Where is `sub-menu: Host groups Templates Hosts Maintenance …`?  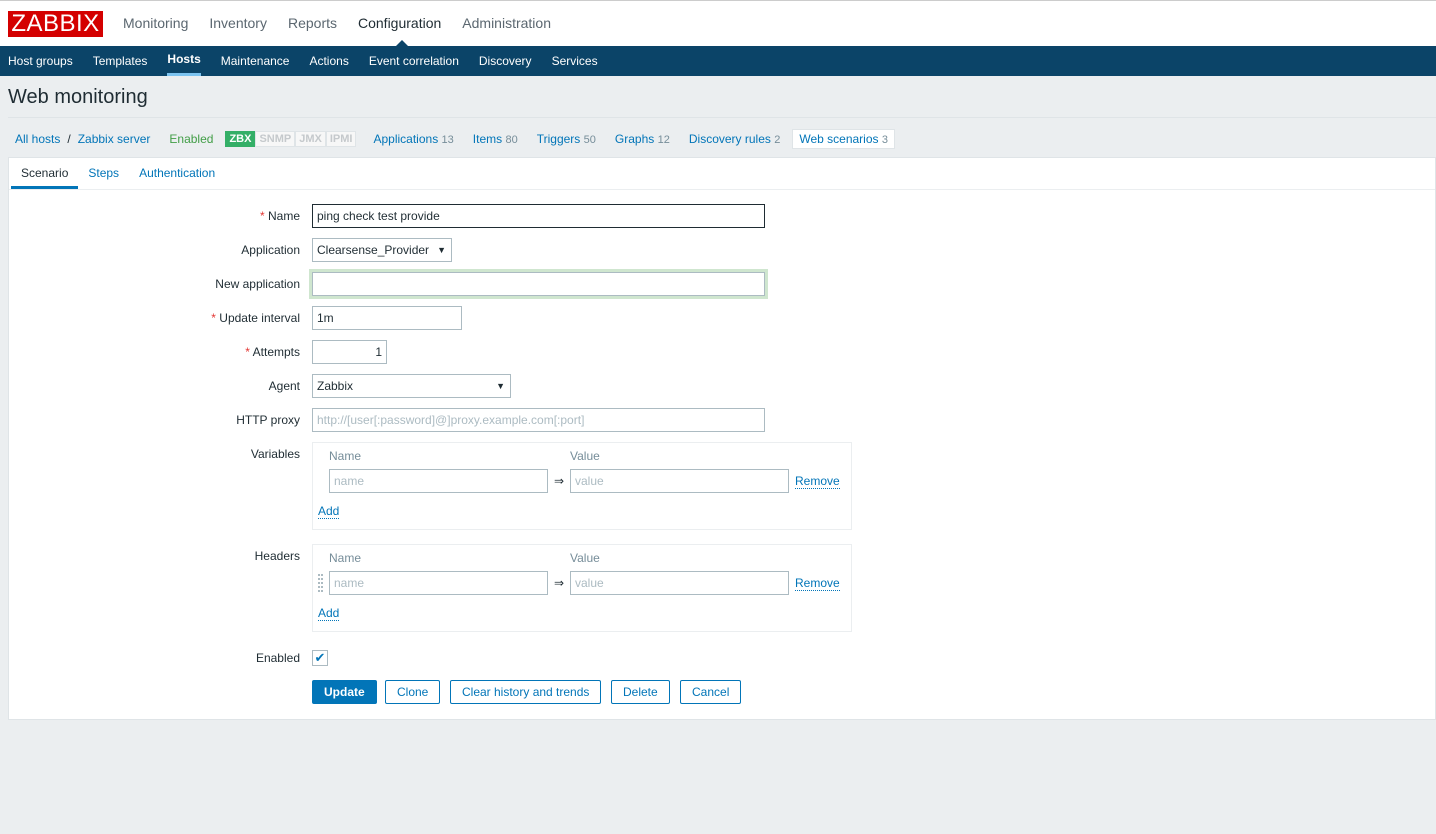
sub-menu: Host groups Templates Hosts Maintenance … is located at coordinates (718, 61).